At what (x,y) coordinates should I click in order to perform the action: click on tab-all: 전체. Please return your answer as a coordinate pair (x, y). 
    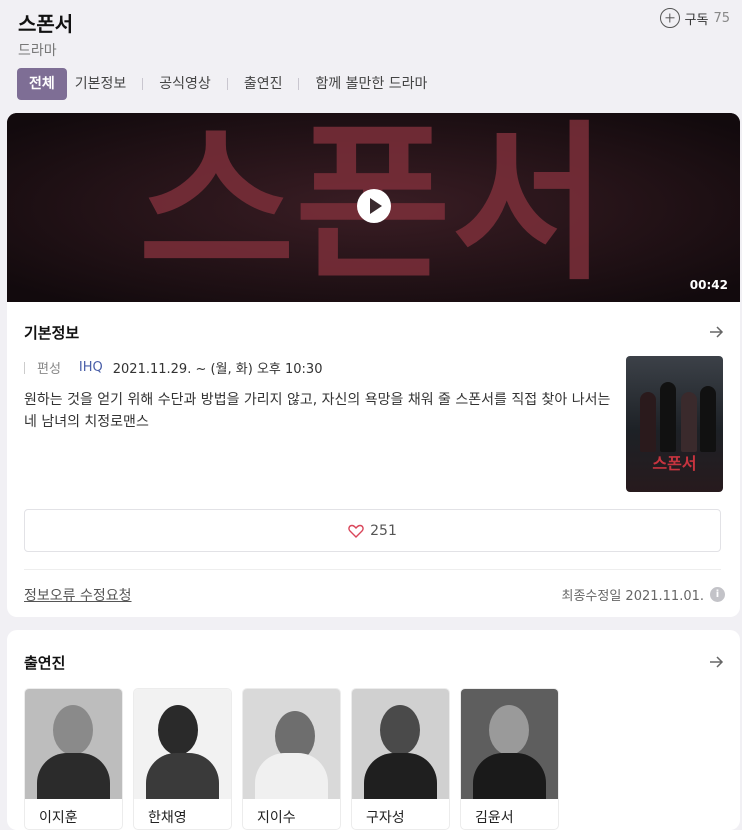
    Looking at the image, I should click on (42, 84).